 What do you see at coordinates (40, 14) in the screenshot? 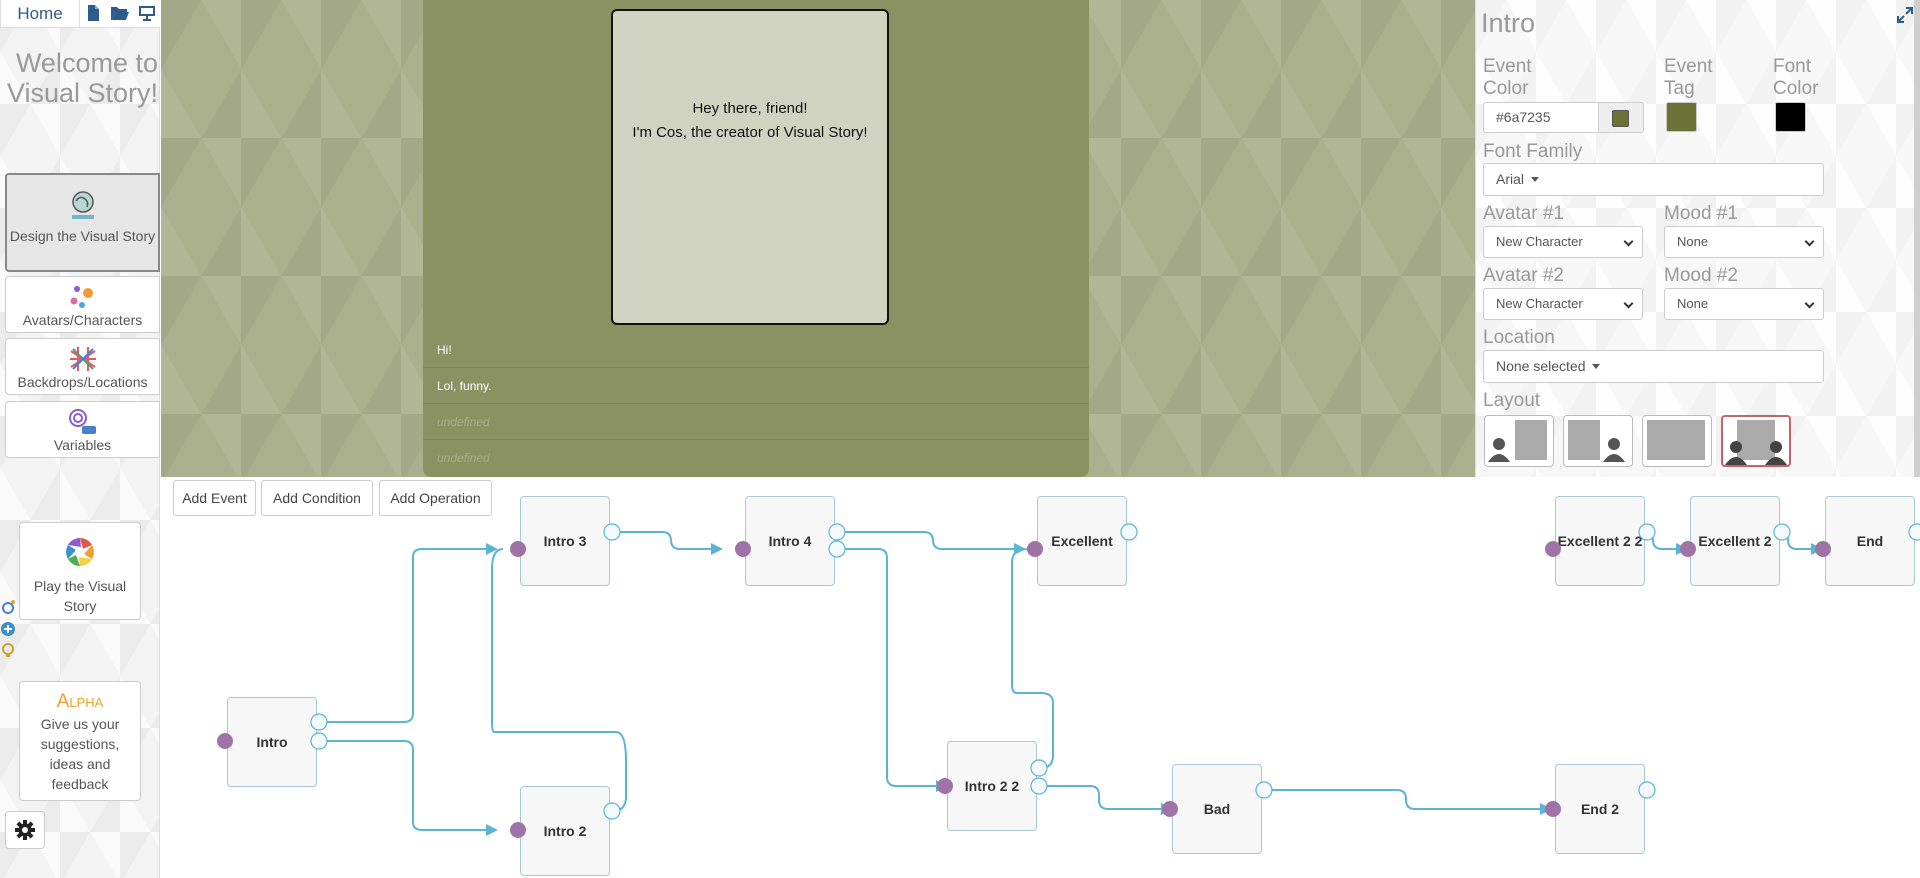
I see `home-tab: Home` at bounding box center [40, 14].